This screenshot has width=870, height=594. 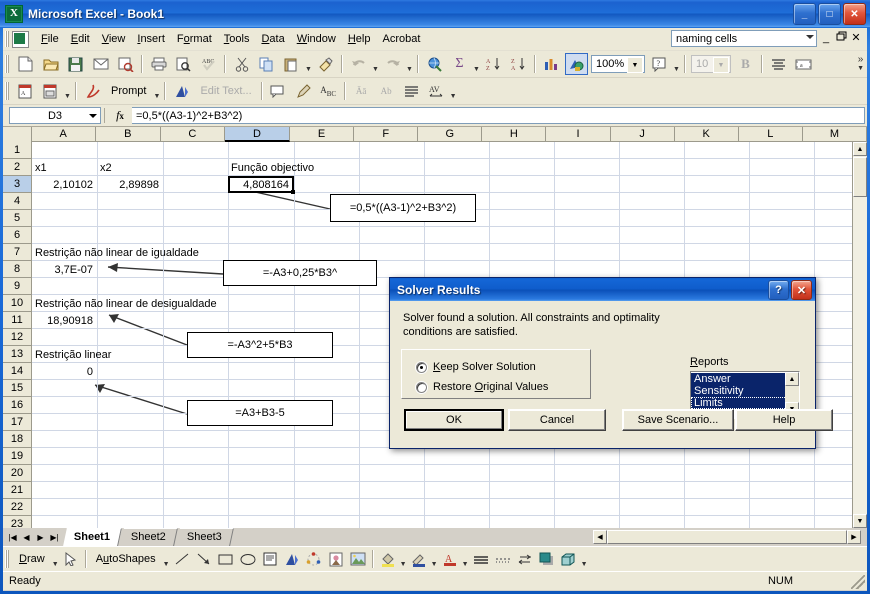 I want to click on row-header-9: 9, so click(x=17, y=286).